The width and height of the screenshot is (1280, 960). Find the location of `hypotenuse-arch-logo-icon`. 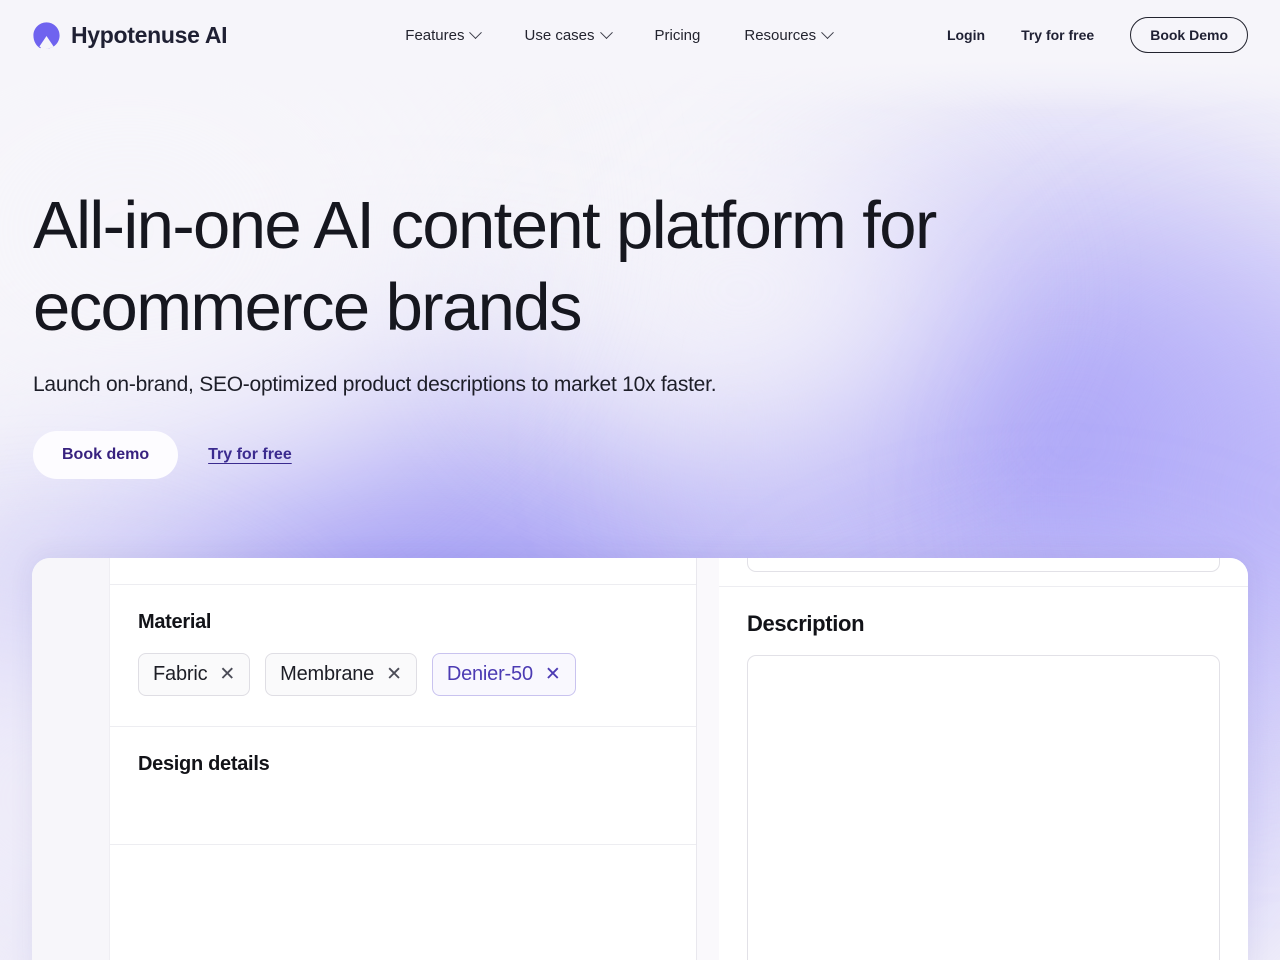

hypotenuse-arch-logo-icon is located at coordinates (46, 35).